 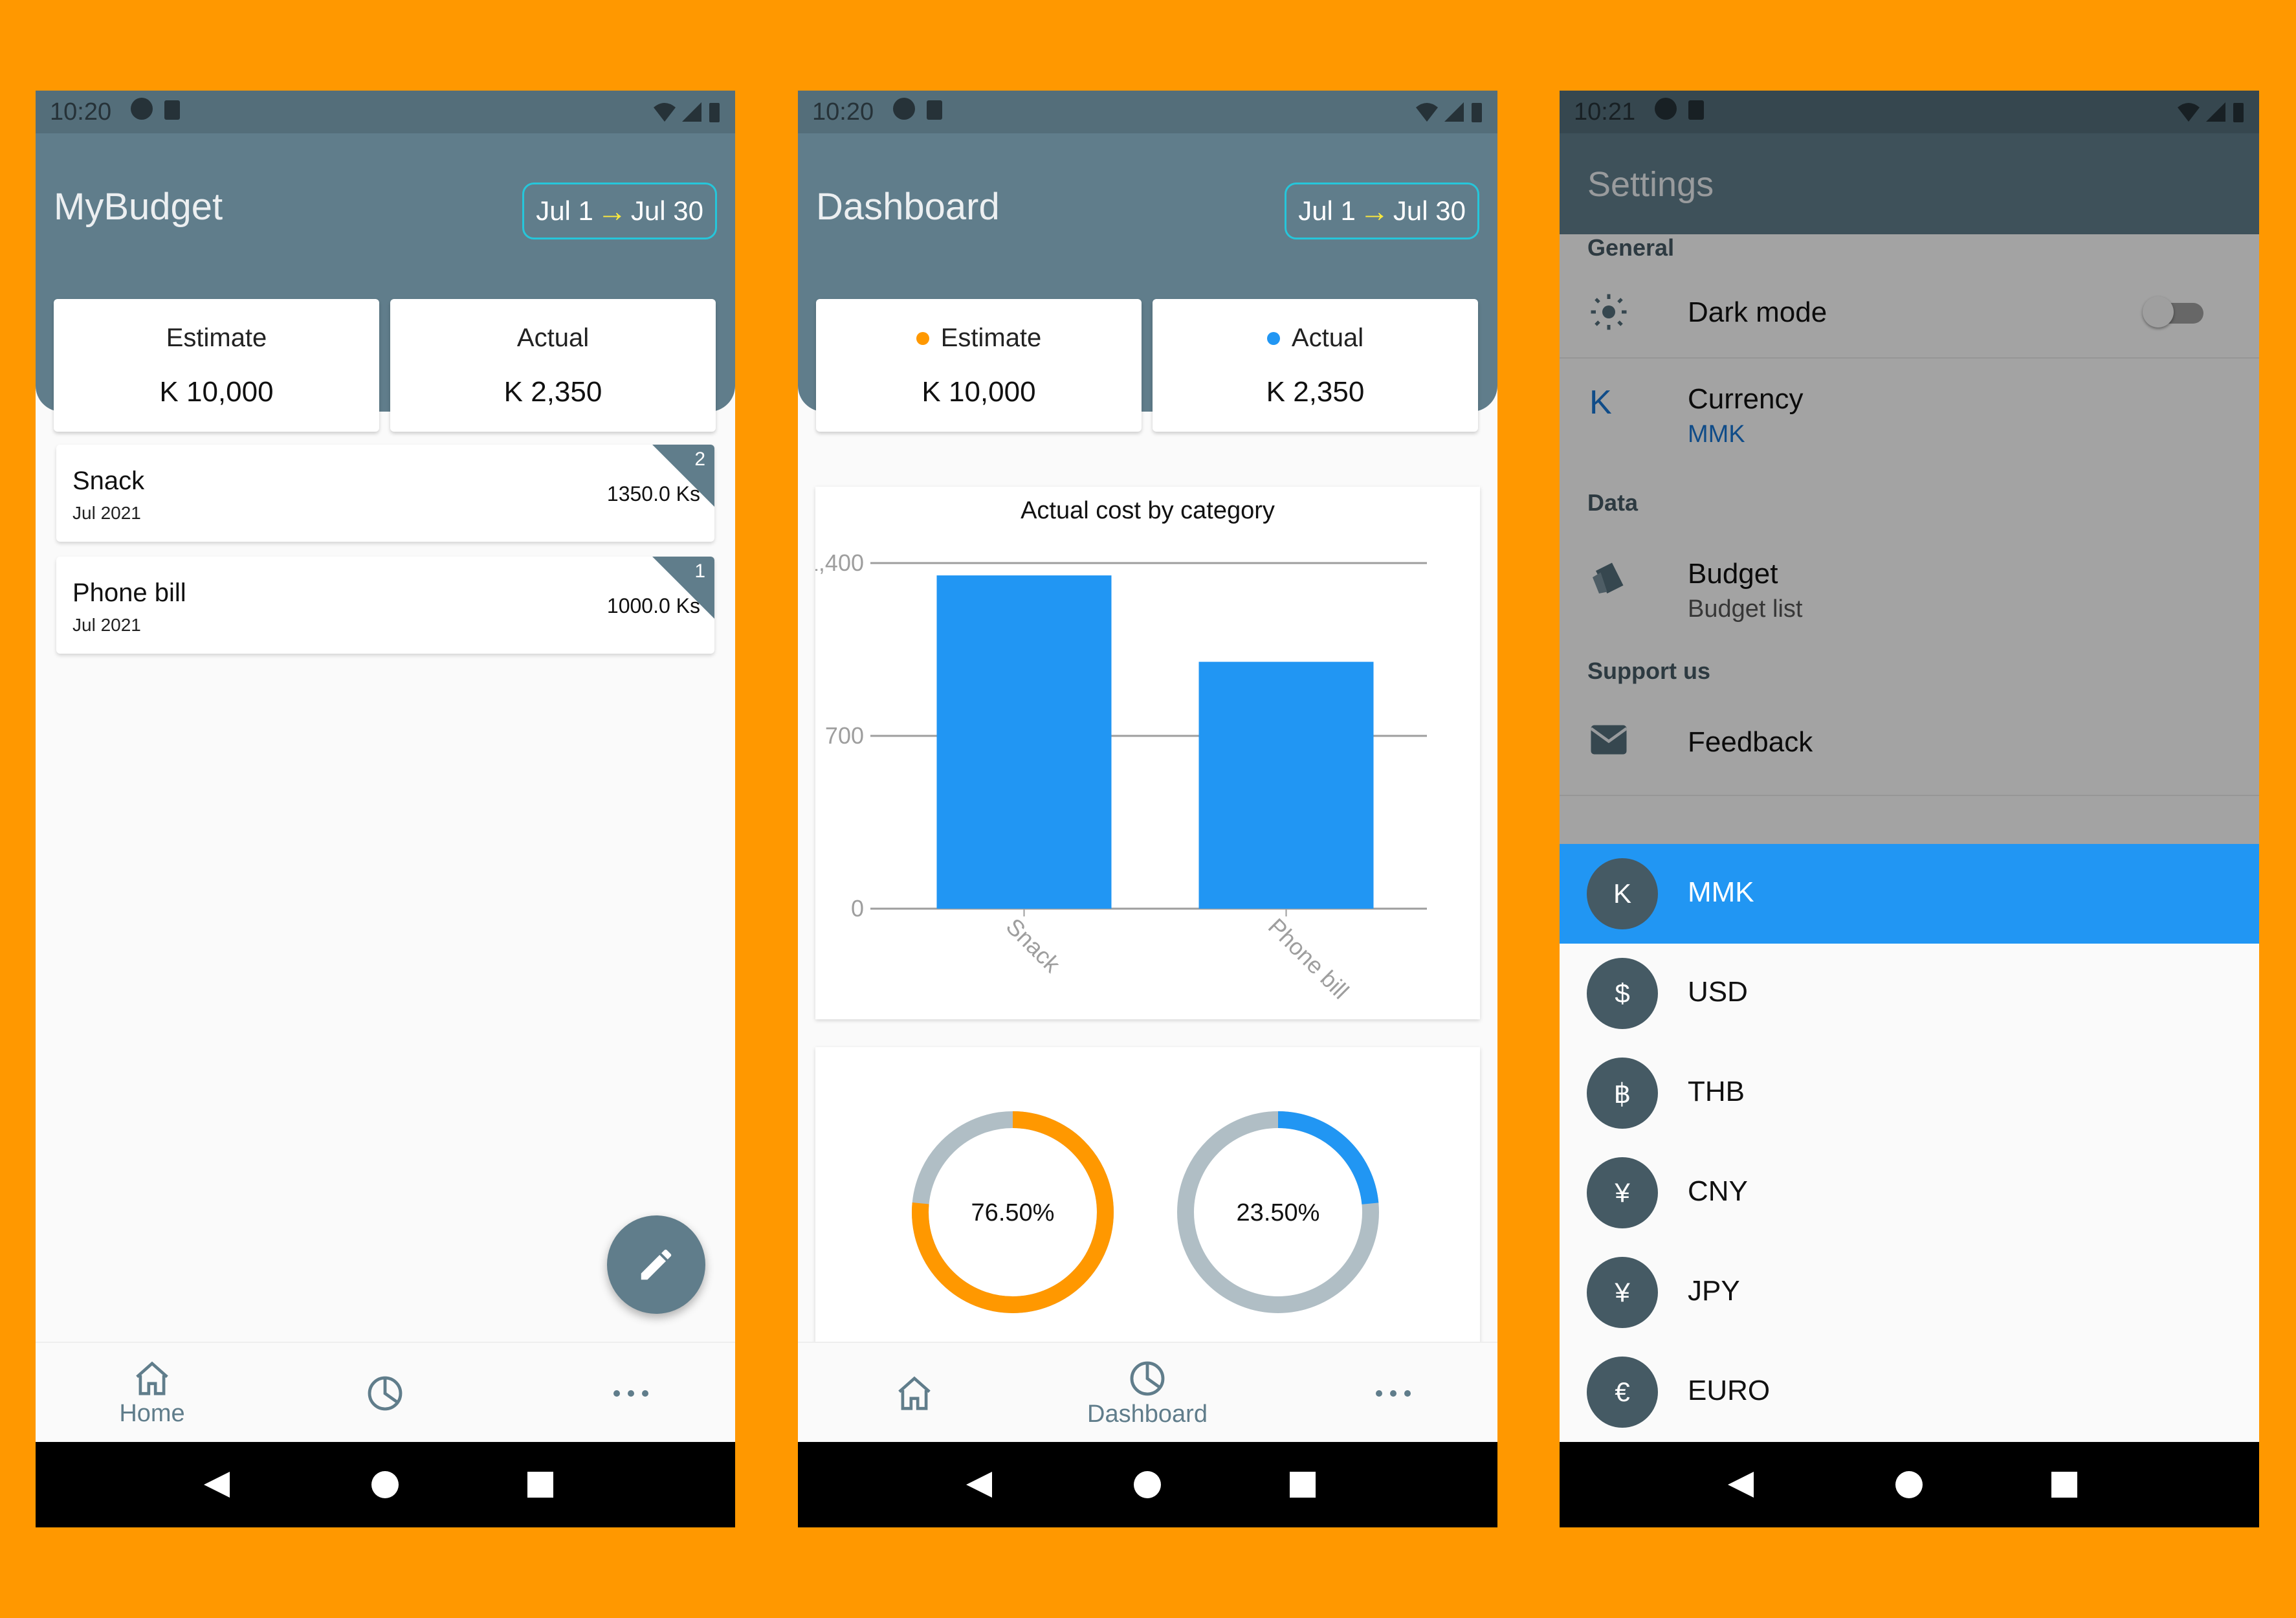 What do you see at coordinates (1145, 1212) in the screenshot?
I see `donut-charts: 76.50% 23.50%` at bounding box center [1145, 1212].